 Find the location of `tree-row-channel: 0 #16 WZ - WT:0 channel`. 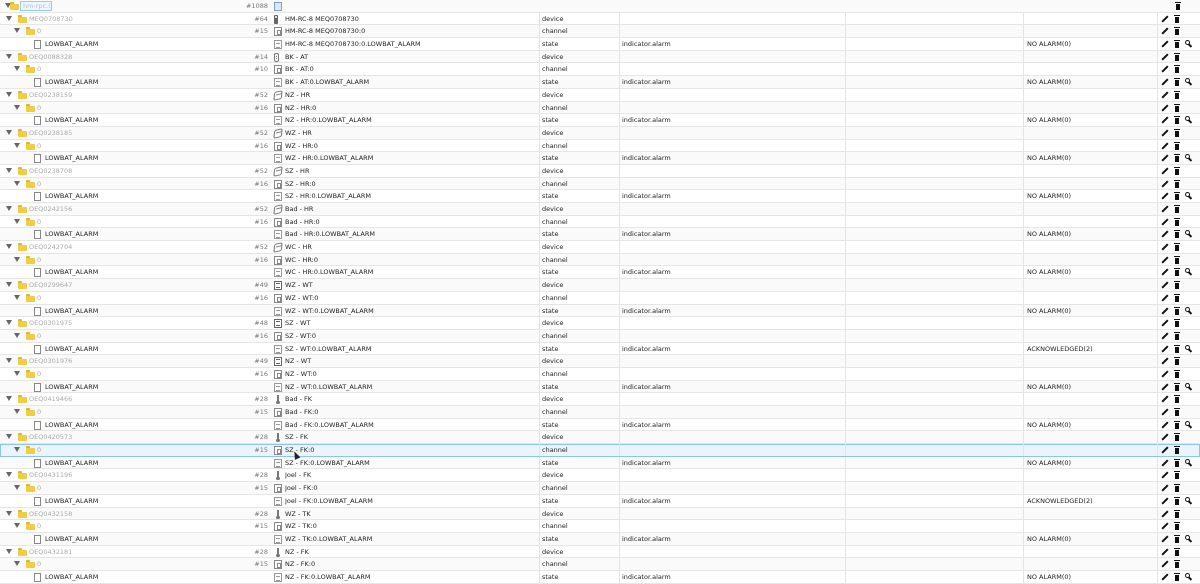

tree-row-channel: 0 #16 WZ - WT:0 channel is located at coordinates (600, 298).